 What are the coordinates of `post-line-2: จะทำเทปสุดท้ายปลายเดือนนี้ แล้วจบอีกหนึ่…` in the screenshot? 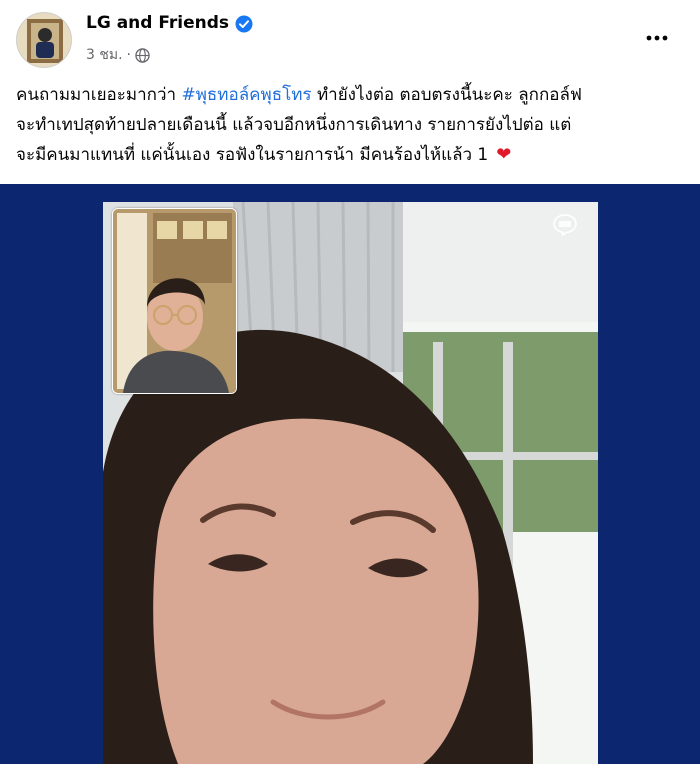 It's located at (294, 125).